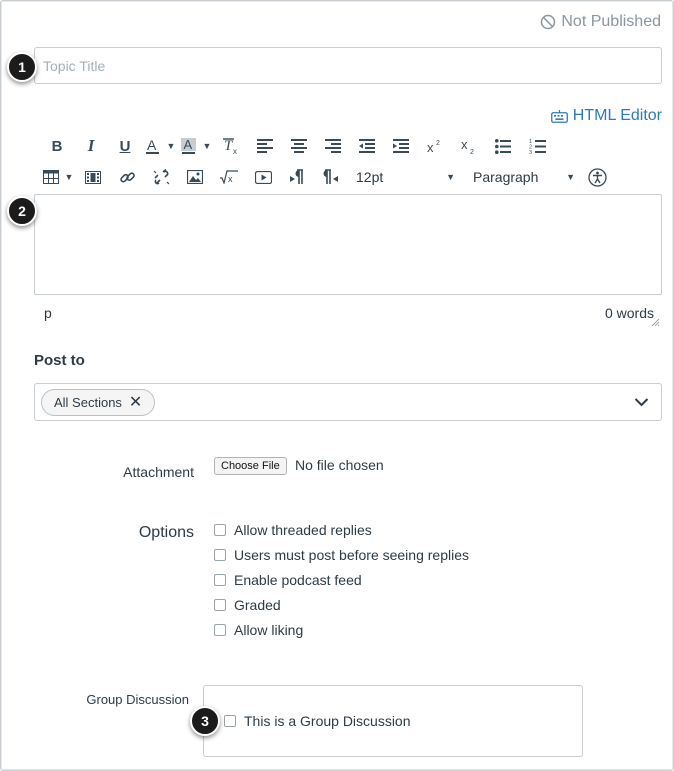  What do you see at coordinates (127, 177) in the screenshot?
I see `link-icon` at bounding box center [127, 177].